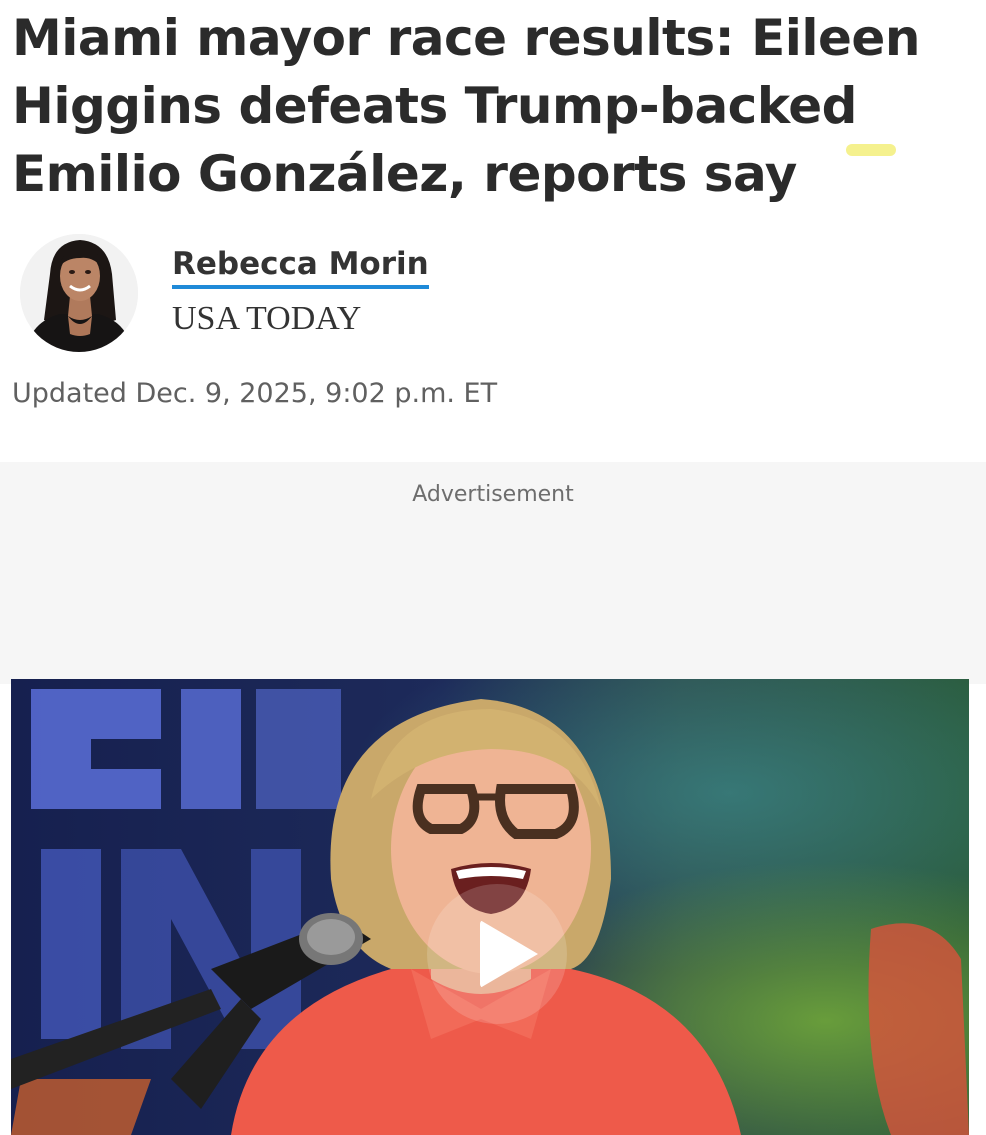 The image size is (986, 1135). What do you see at coordinates (493, 494) in the screenshot?
I see `advertisement-label: Advertisement` at bounding box center [493, 494].